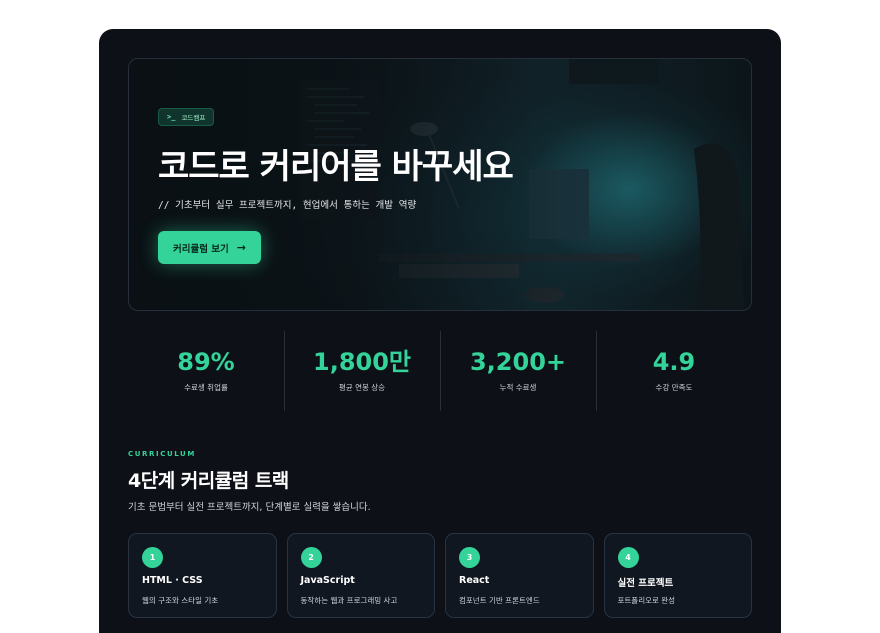 This screenshot has height=633, width=880. Describe the element at coordinates (645, 583) in the screenshot. I see `card-title: 실전 프로젝트` at that location.